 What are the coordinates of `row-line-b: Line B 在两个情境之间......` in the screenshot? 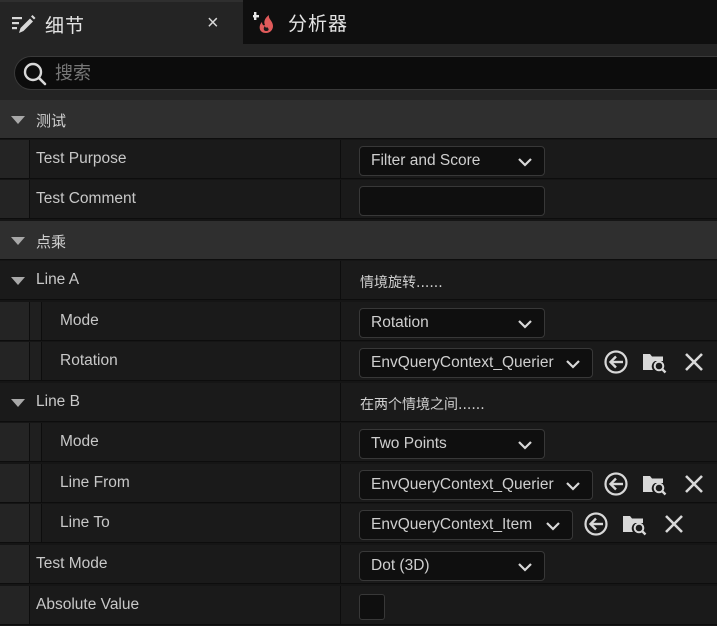 It's located at (358, 402).